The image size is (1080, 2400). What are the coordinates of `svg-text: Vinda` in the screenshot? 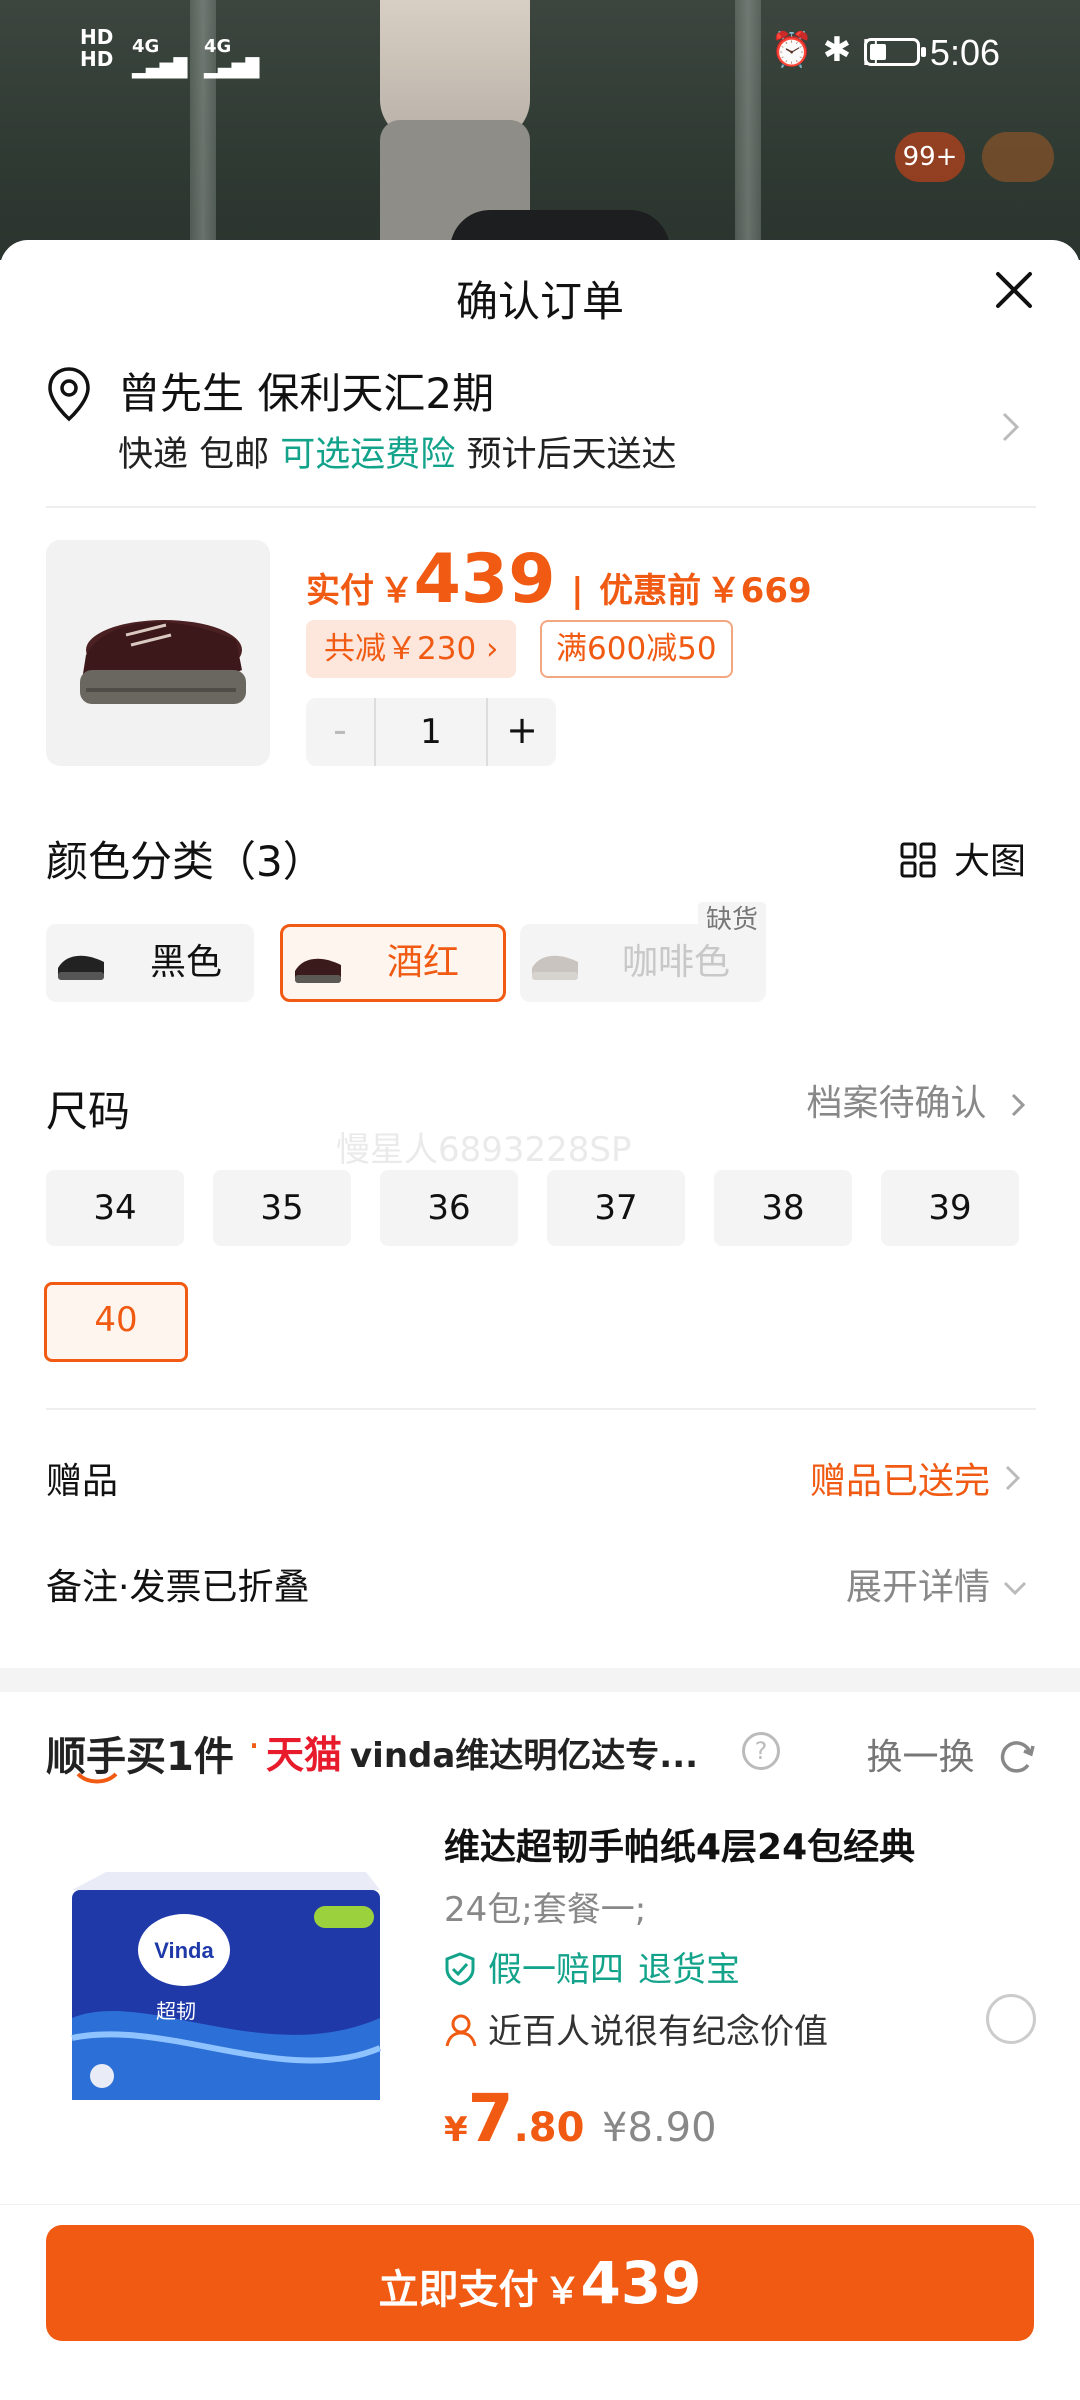 It's located at (184, 1950).